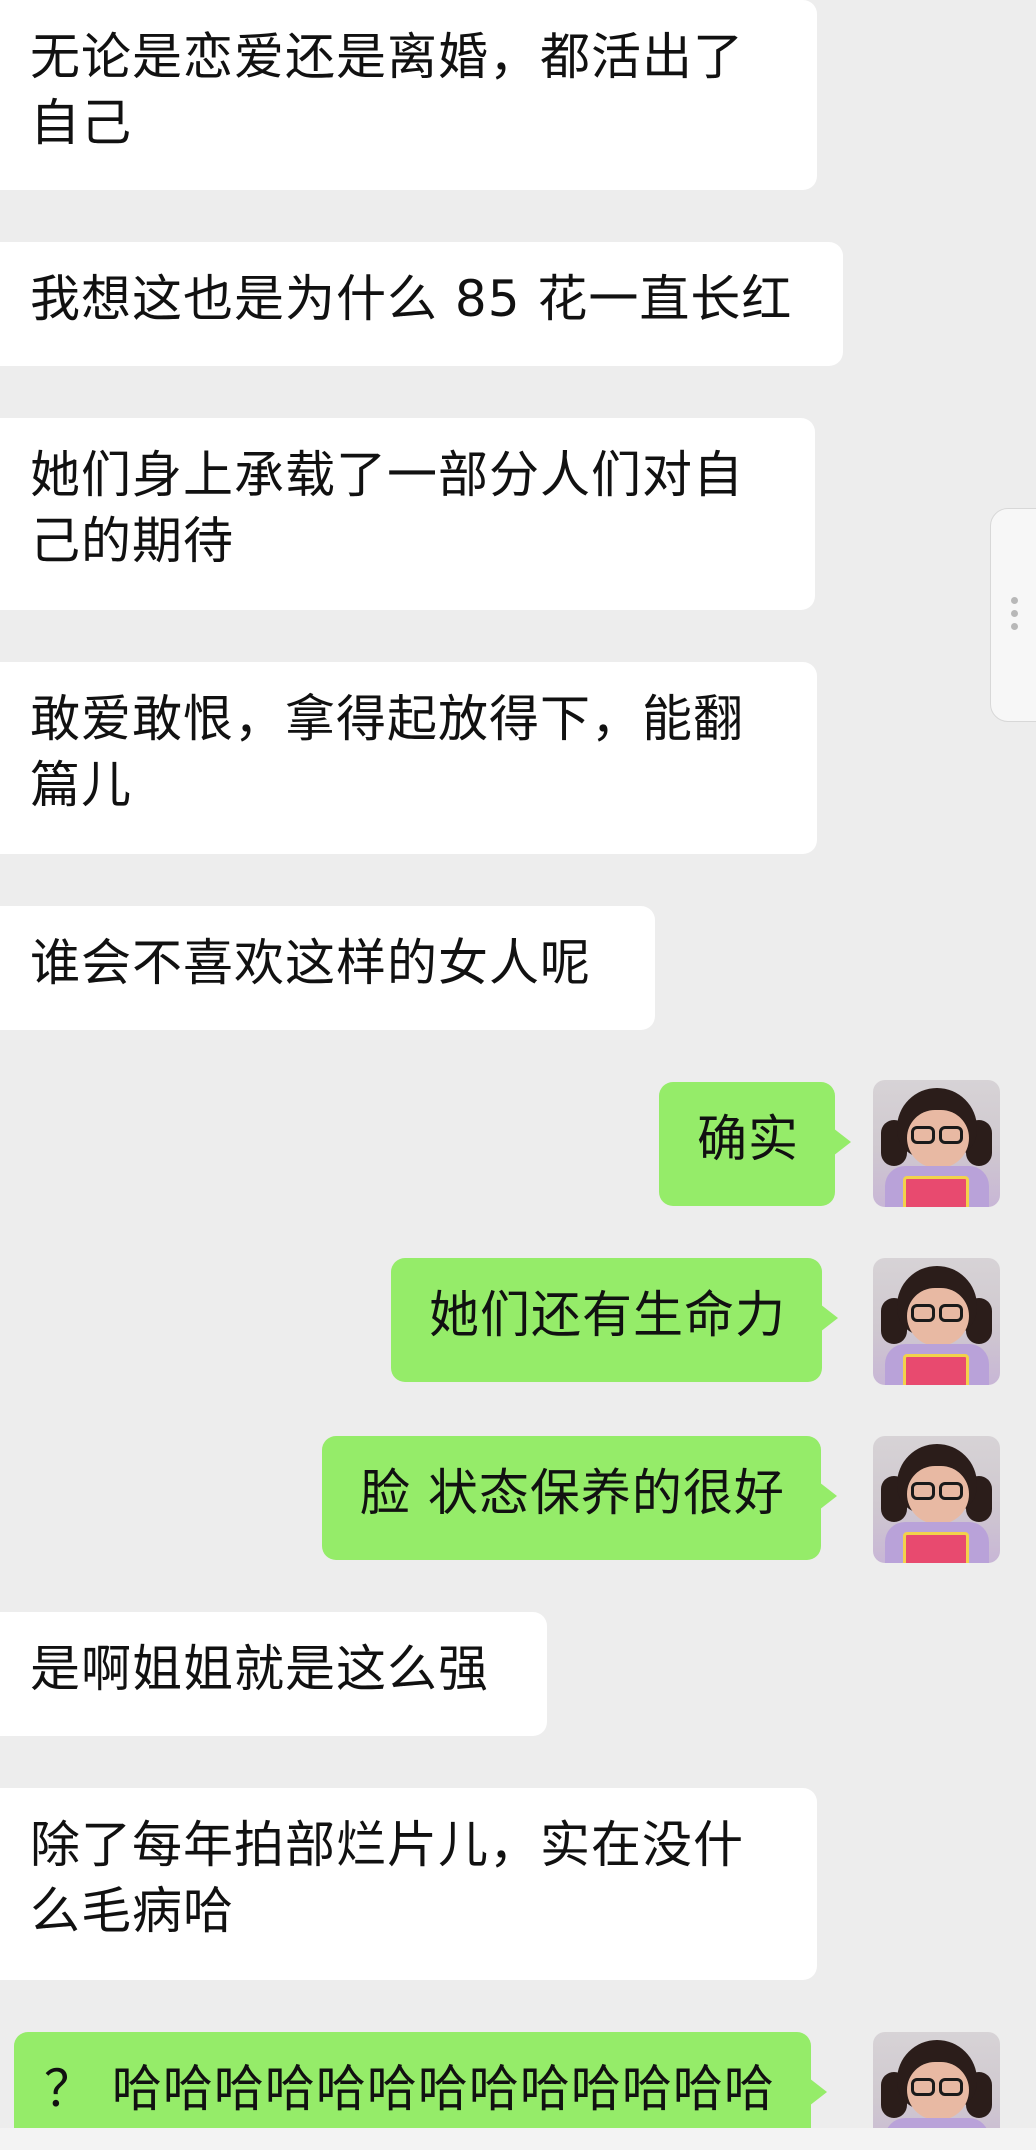 This screenshot has height=2150, width=1036. I want to click on message-text: ？ 哈哈哈哈哈哈哈哈哈哈哈哈哈, so click(409, 2089).